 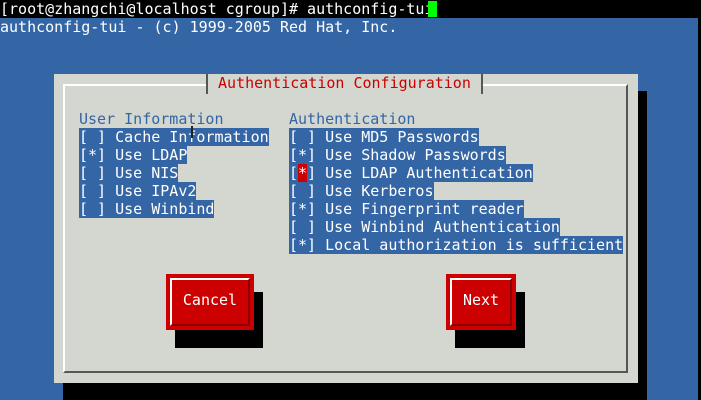 I want to click on option-use-fingerprint-reader: [*] Use Fingerprint reader, so click(x=406, y=209).